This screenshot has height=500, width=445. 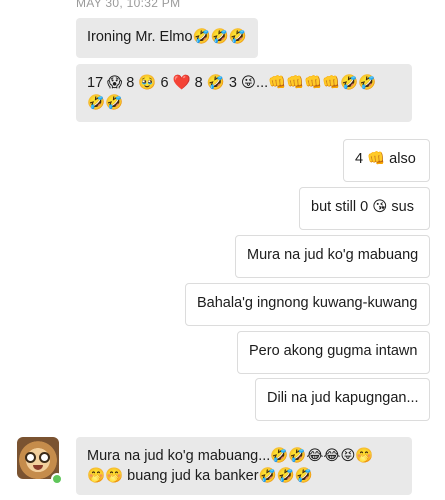 What do you see at coordinates (386, 160) in the screenshot?
I see `message-bubble-outgoing: 4 👊 also` at bounding box center [386, 160].